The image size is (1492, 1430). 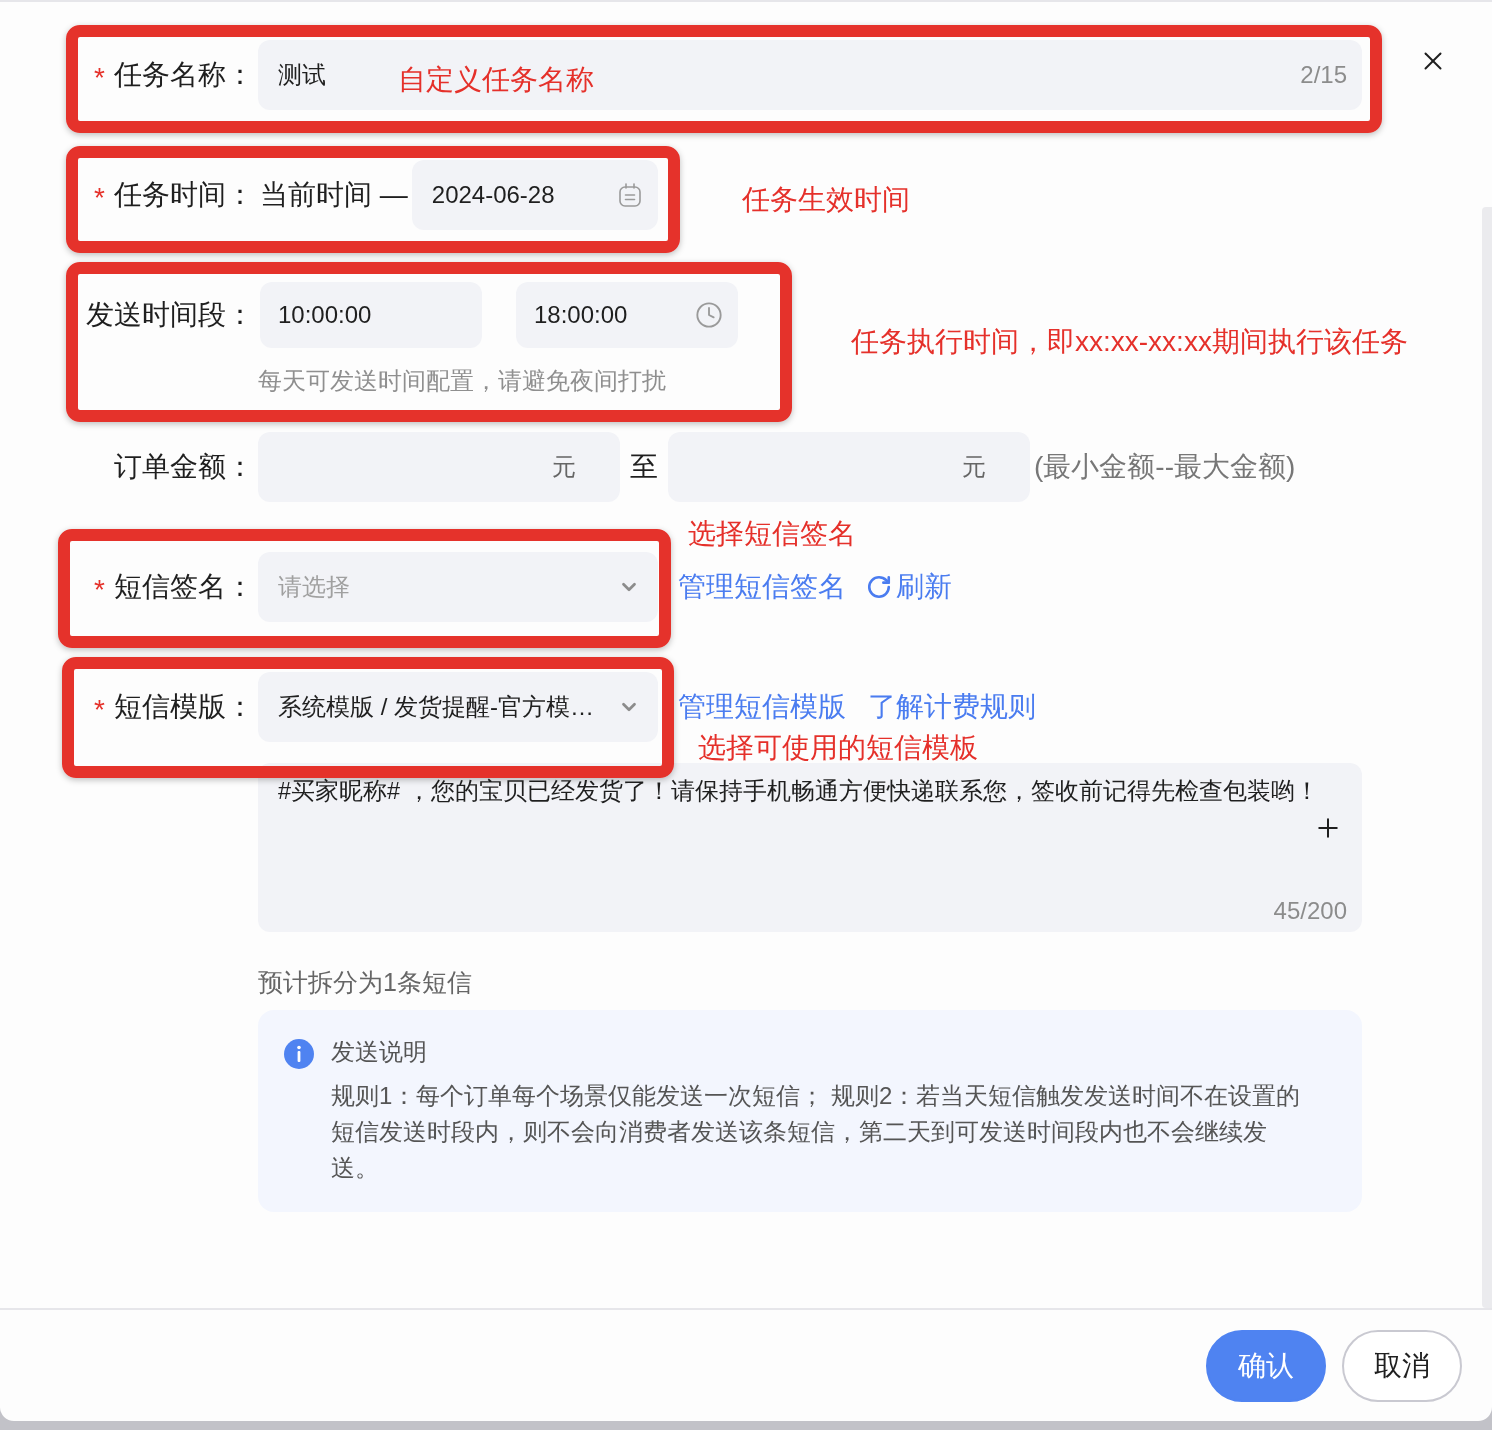 What do you see at coordinates (365, 982) in the screenshot?
I see `split-estimate-text: 预计拆分为1条短信` at bounding box center [365, 982].